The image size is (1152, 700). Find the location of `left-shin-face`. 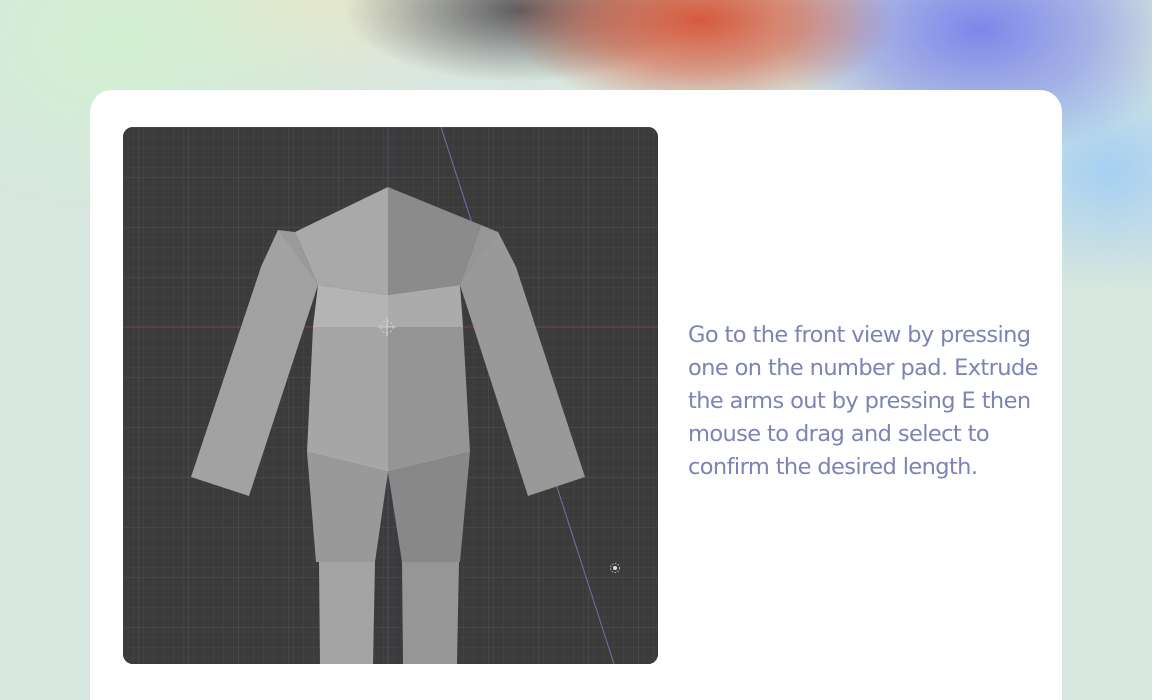

left-shin-face is located at coordinates (430, 613).